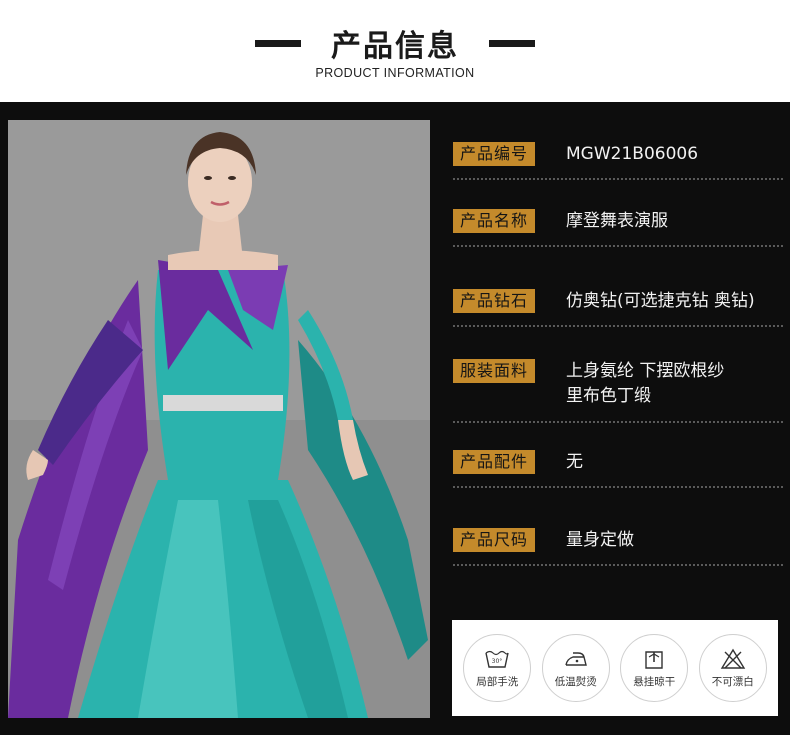 The height and width of the screenshot is (735, 790). Describe the element at coordinates (494, 462) in the screenshot. I see `info-label: 产品配件` at that location.